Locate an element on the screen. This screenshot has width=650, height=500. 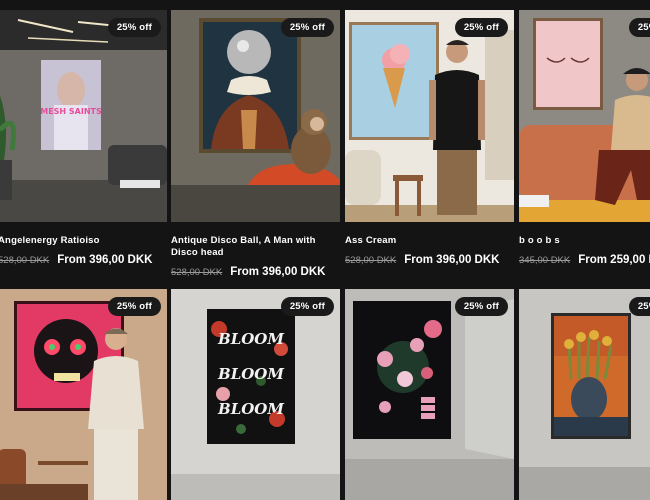
product-card: BLOOM BLOOM BLOOM 25% off is located at coordinates (255, 394).